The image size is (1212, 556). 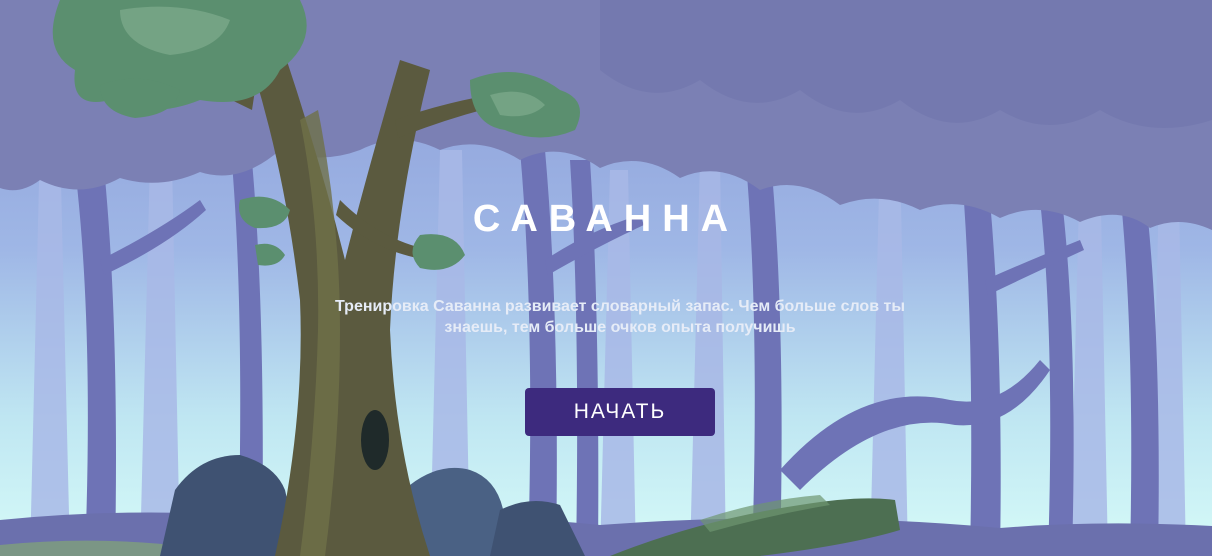 I want to click on start-button: НАЧАТЬ, so click(x=620, y=412).